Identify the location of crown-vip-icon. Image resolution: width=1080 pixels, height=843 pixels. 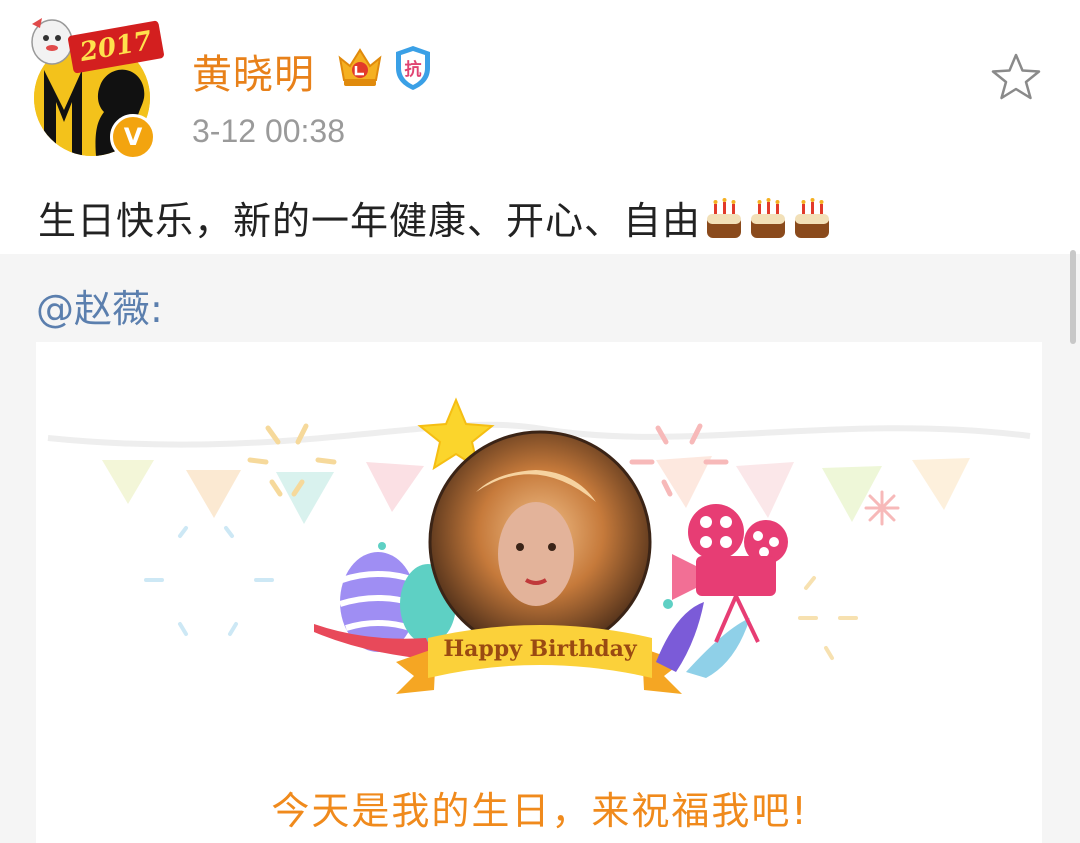
(360, 67).